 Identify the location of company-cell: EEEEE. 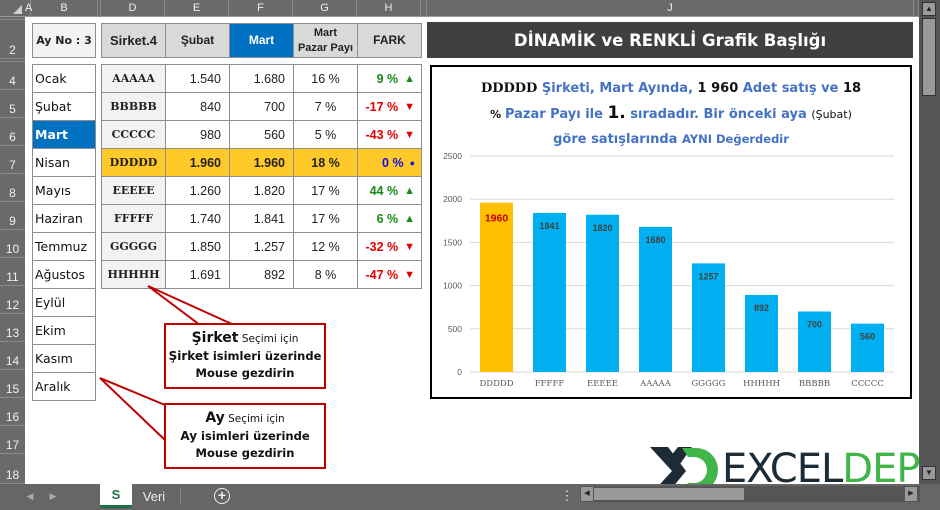
(133, 190).